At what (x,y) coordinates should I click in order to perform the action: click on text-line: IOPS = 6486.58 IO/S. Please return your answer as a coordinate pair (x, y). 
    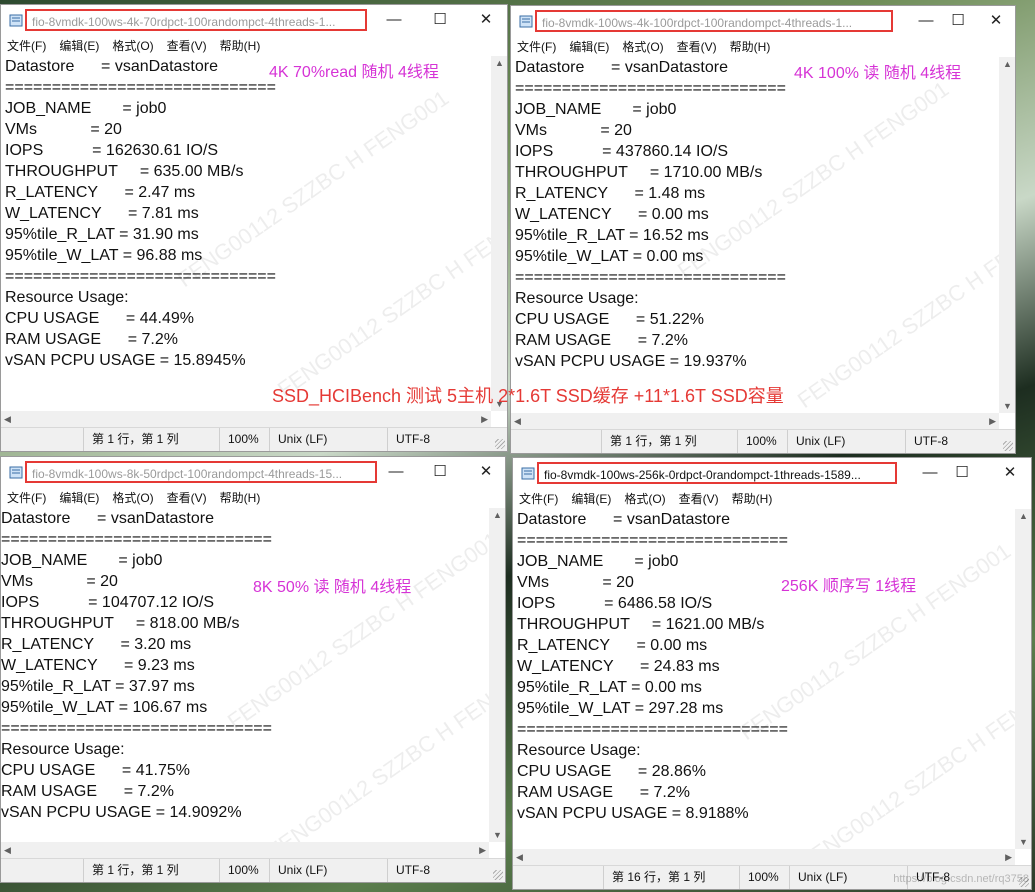
    Looking at the image, I should click on (615, 603).